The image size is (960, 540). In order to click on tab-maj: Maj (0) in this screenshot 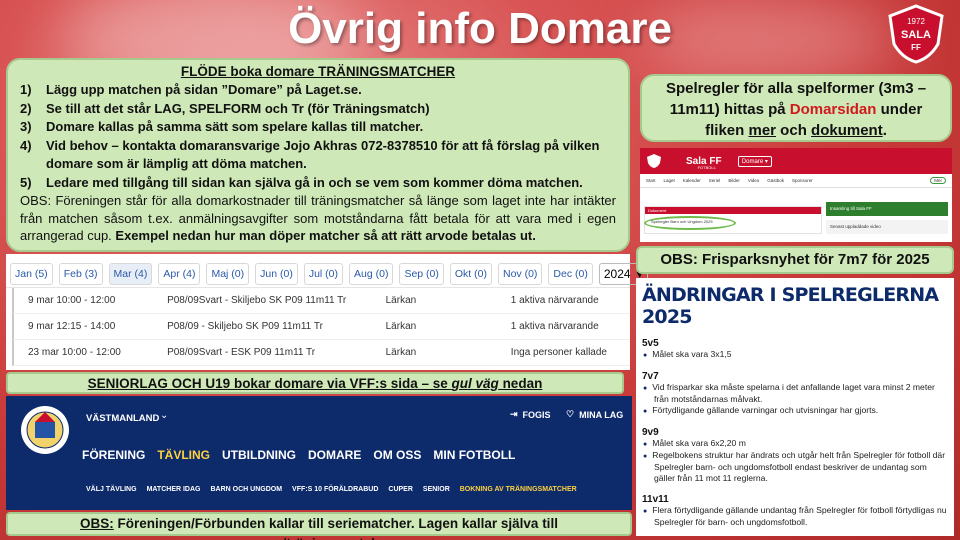, I will do `click(228, 273)`.